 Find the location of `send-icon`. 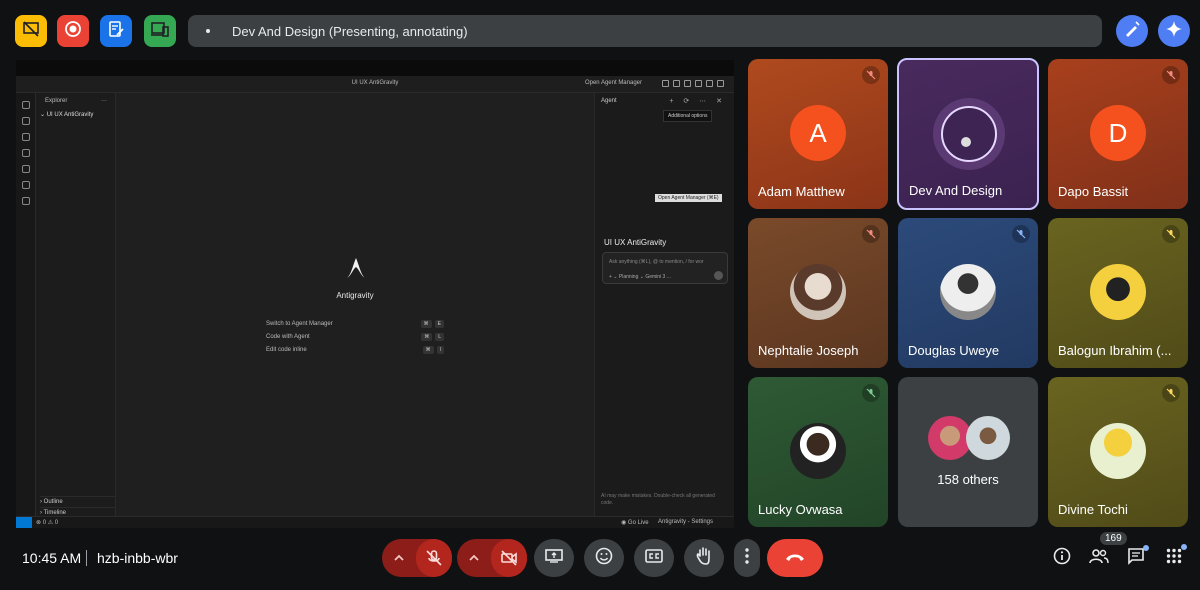

send-icon is located at coordinates (718, 275).